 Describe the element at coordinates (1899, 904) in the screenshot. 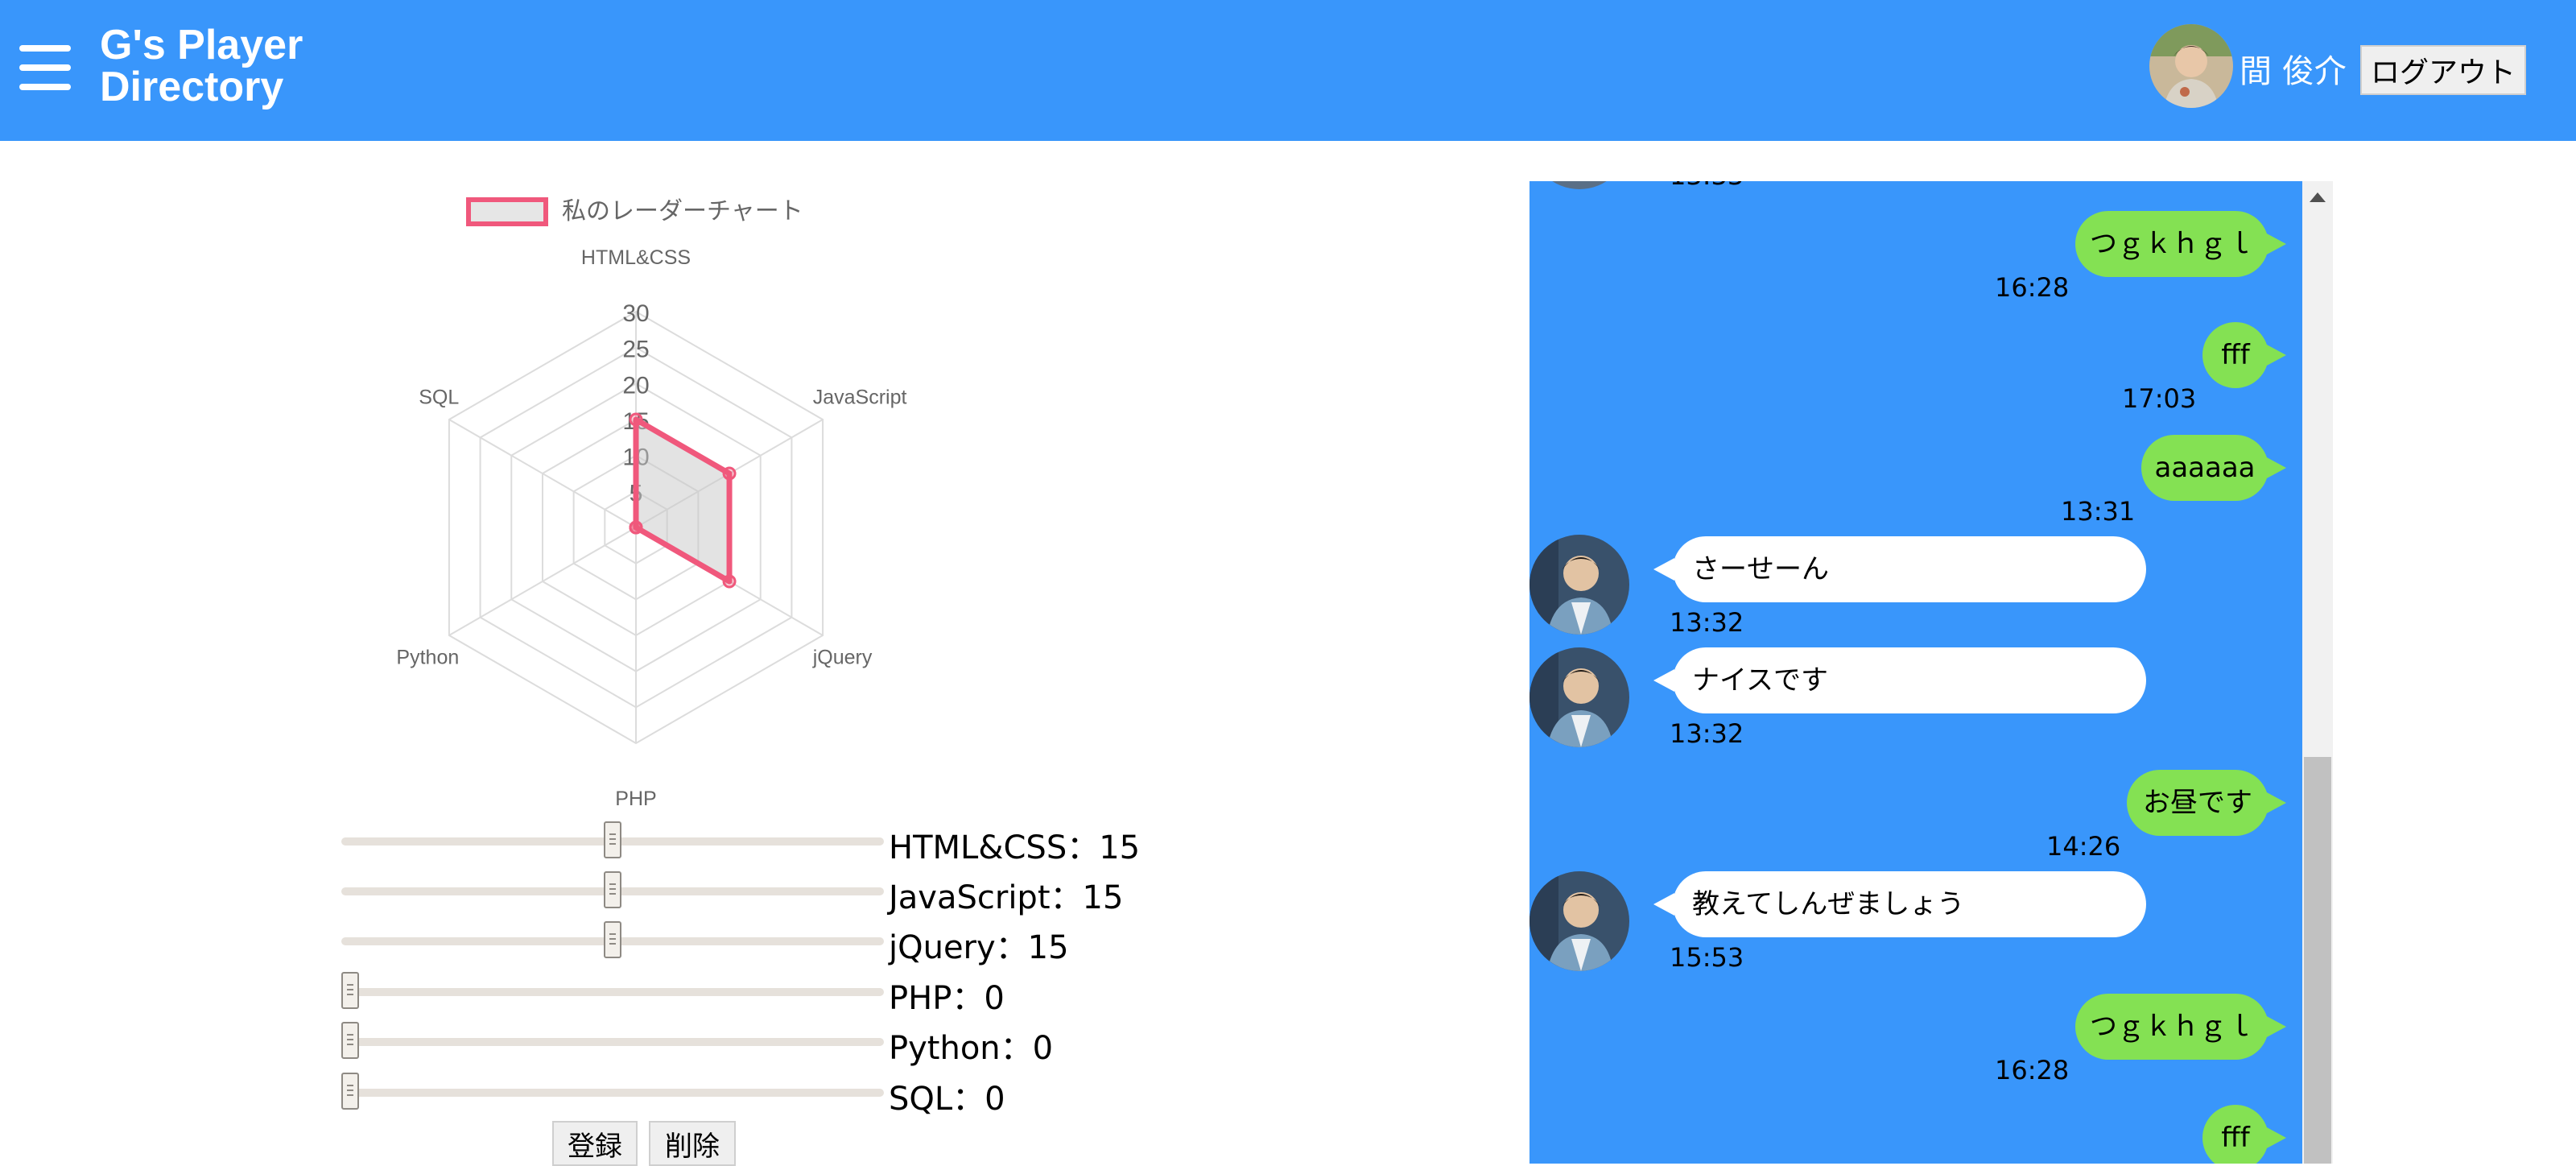

I see `message-bubble-incoming: 教えてしんぜましょう` at that location.